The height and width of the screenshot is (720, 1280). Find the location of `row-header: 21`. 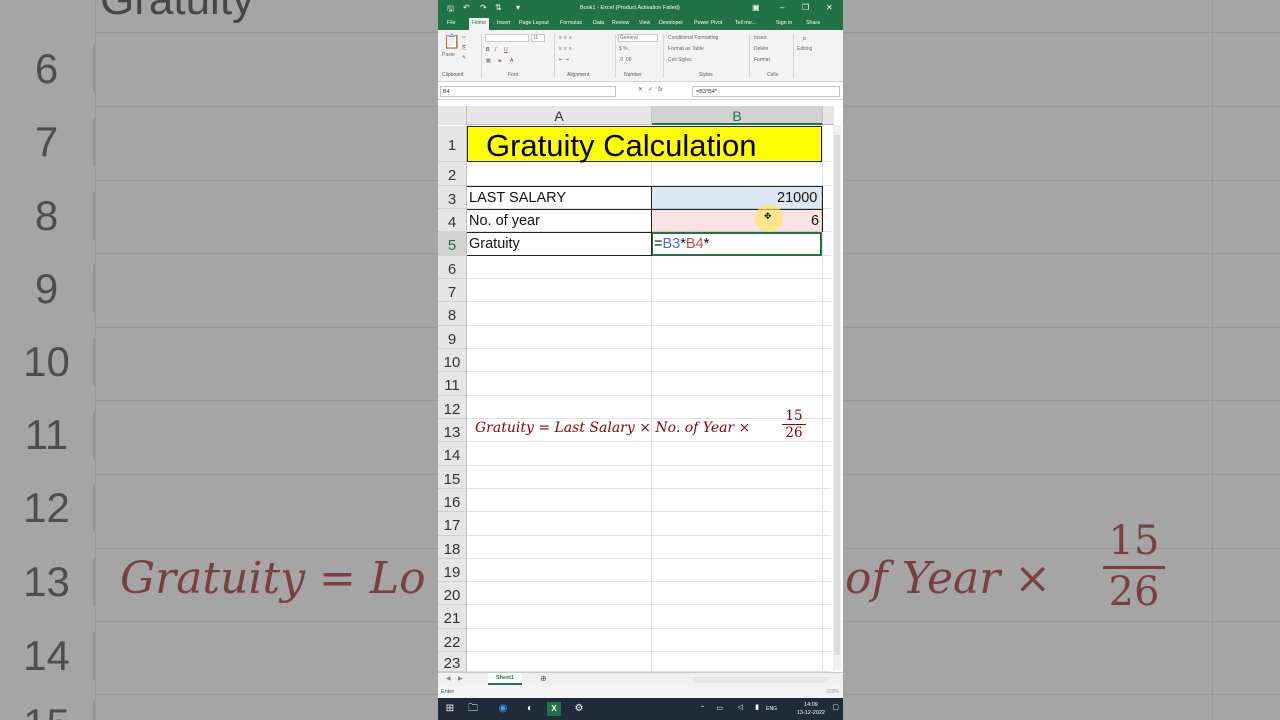

row-header: 21 is located at coordinates (452, 617).